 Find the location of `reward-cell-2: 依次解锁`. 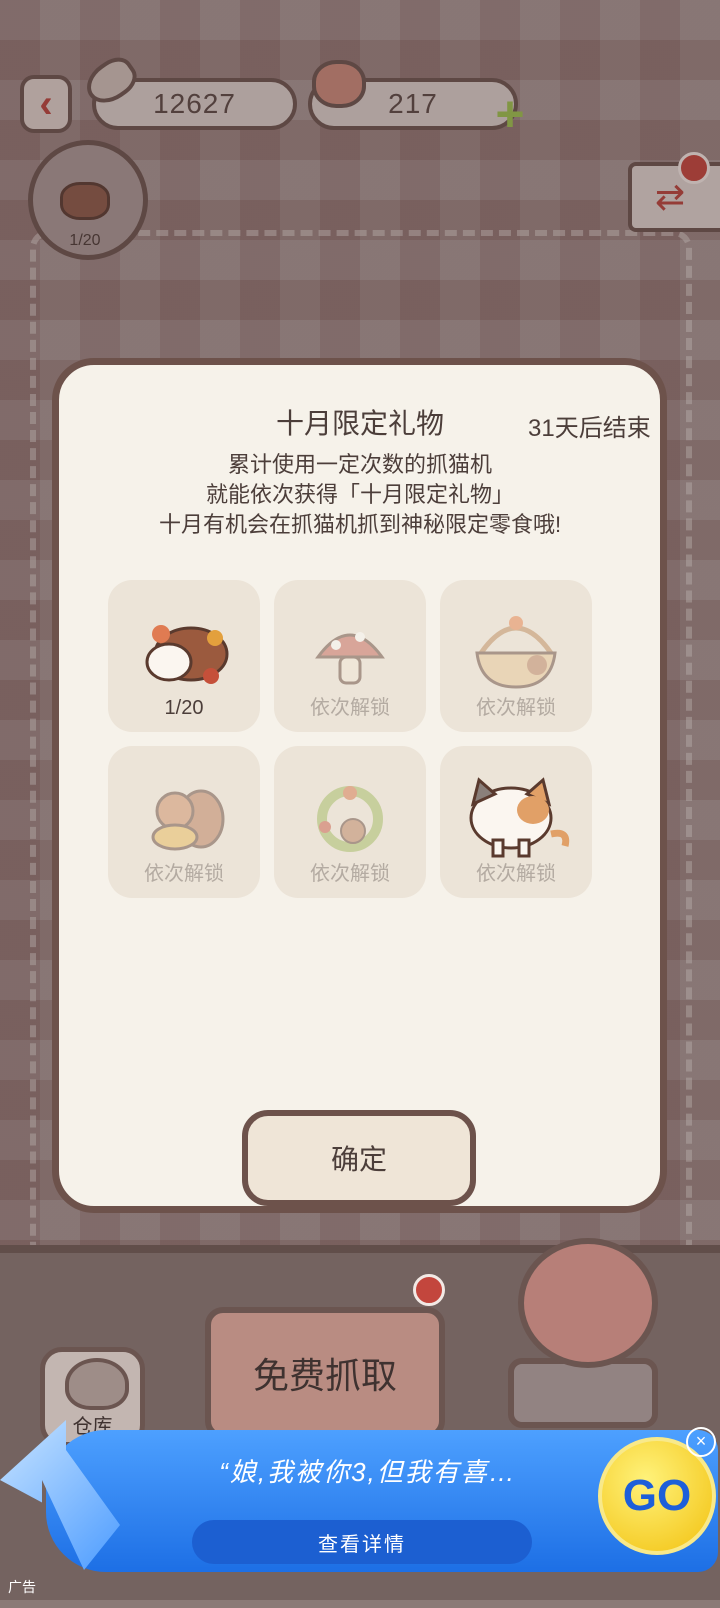

reward-cell-2: 依次解锁 is located at coordinates (350, 656).